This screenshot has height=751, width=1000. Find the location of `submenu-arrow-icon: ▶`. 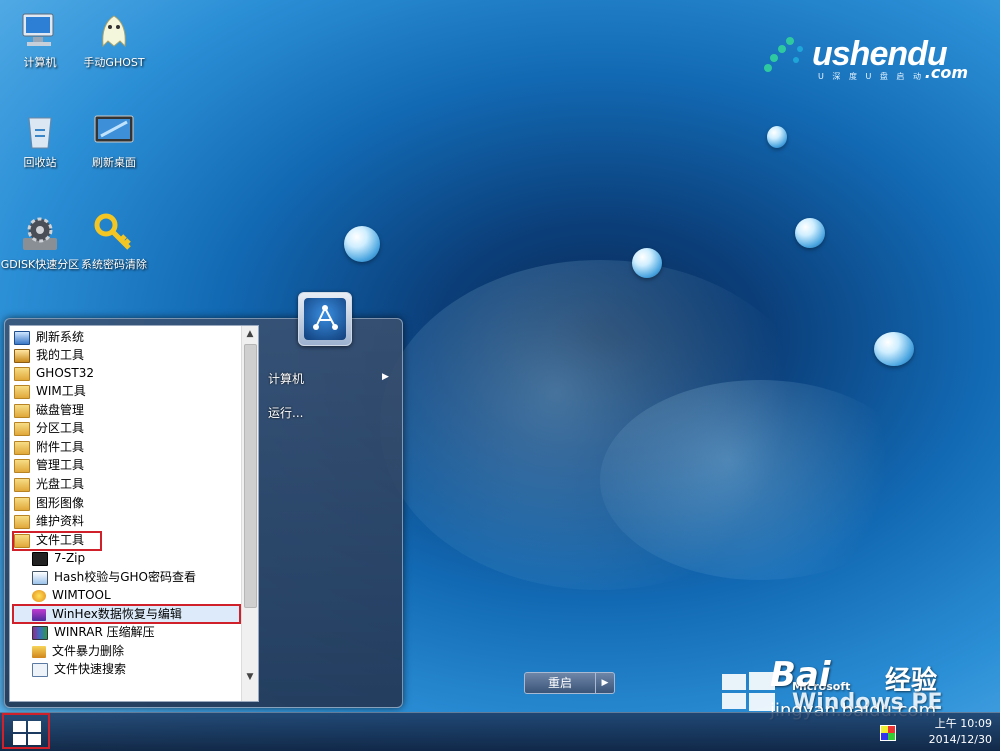

submenu-arrow-icon: ▶ is located at coordinates (385, 377).